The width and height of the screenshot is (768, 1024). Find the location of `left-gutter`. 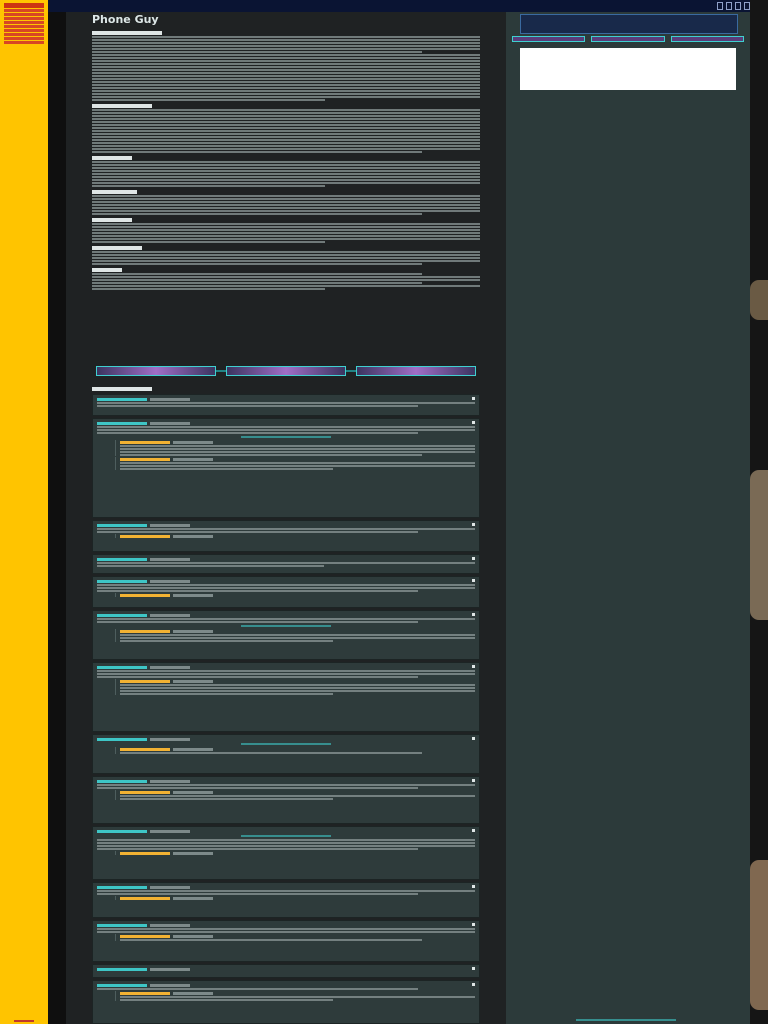

left-gutter is located at coordinates (57, 518).